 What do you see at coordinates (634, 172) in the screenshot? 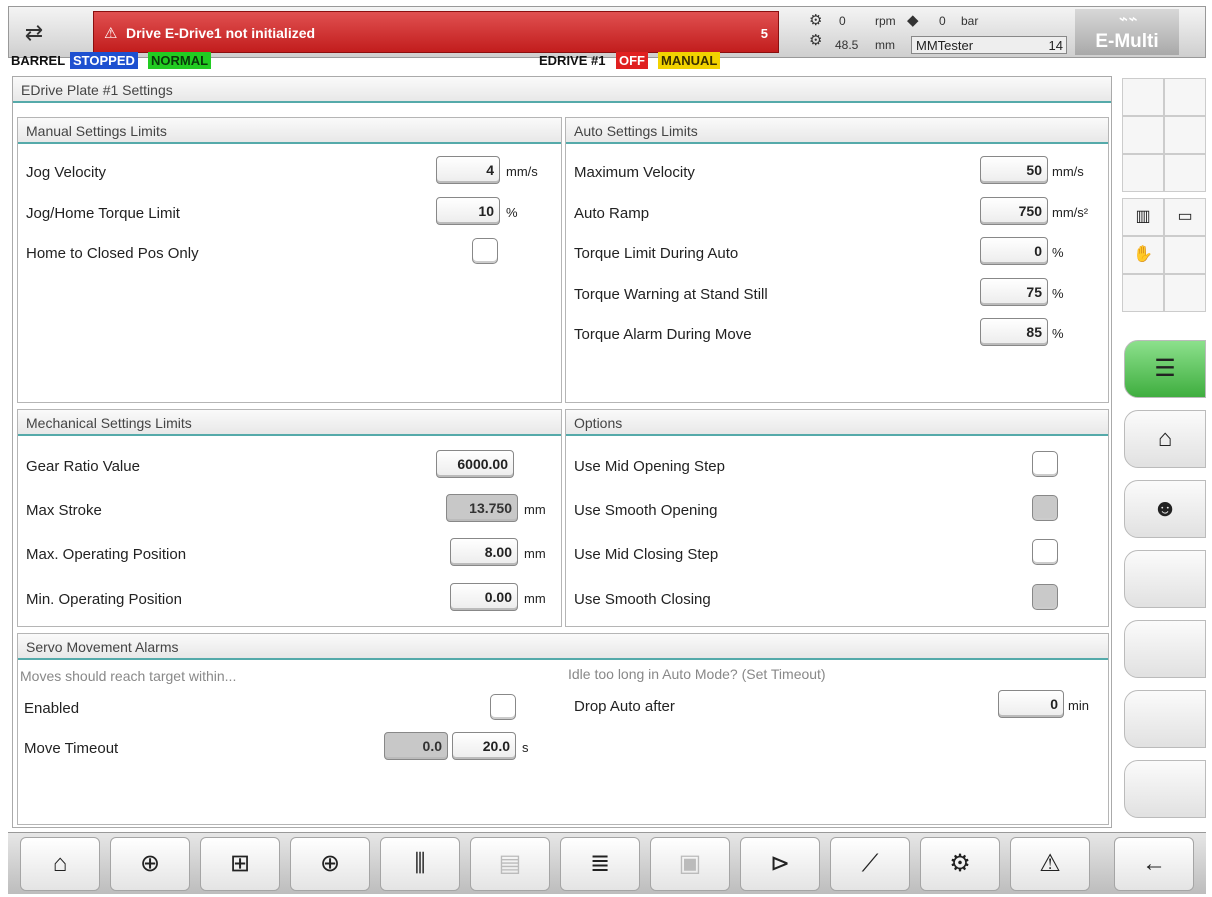
I see `max-velocity-label: Maximum Velocity` at bounding box center [634, 172].